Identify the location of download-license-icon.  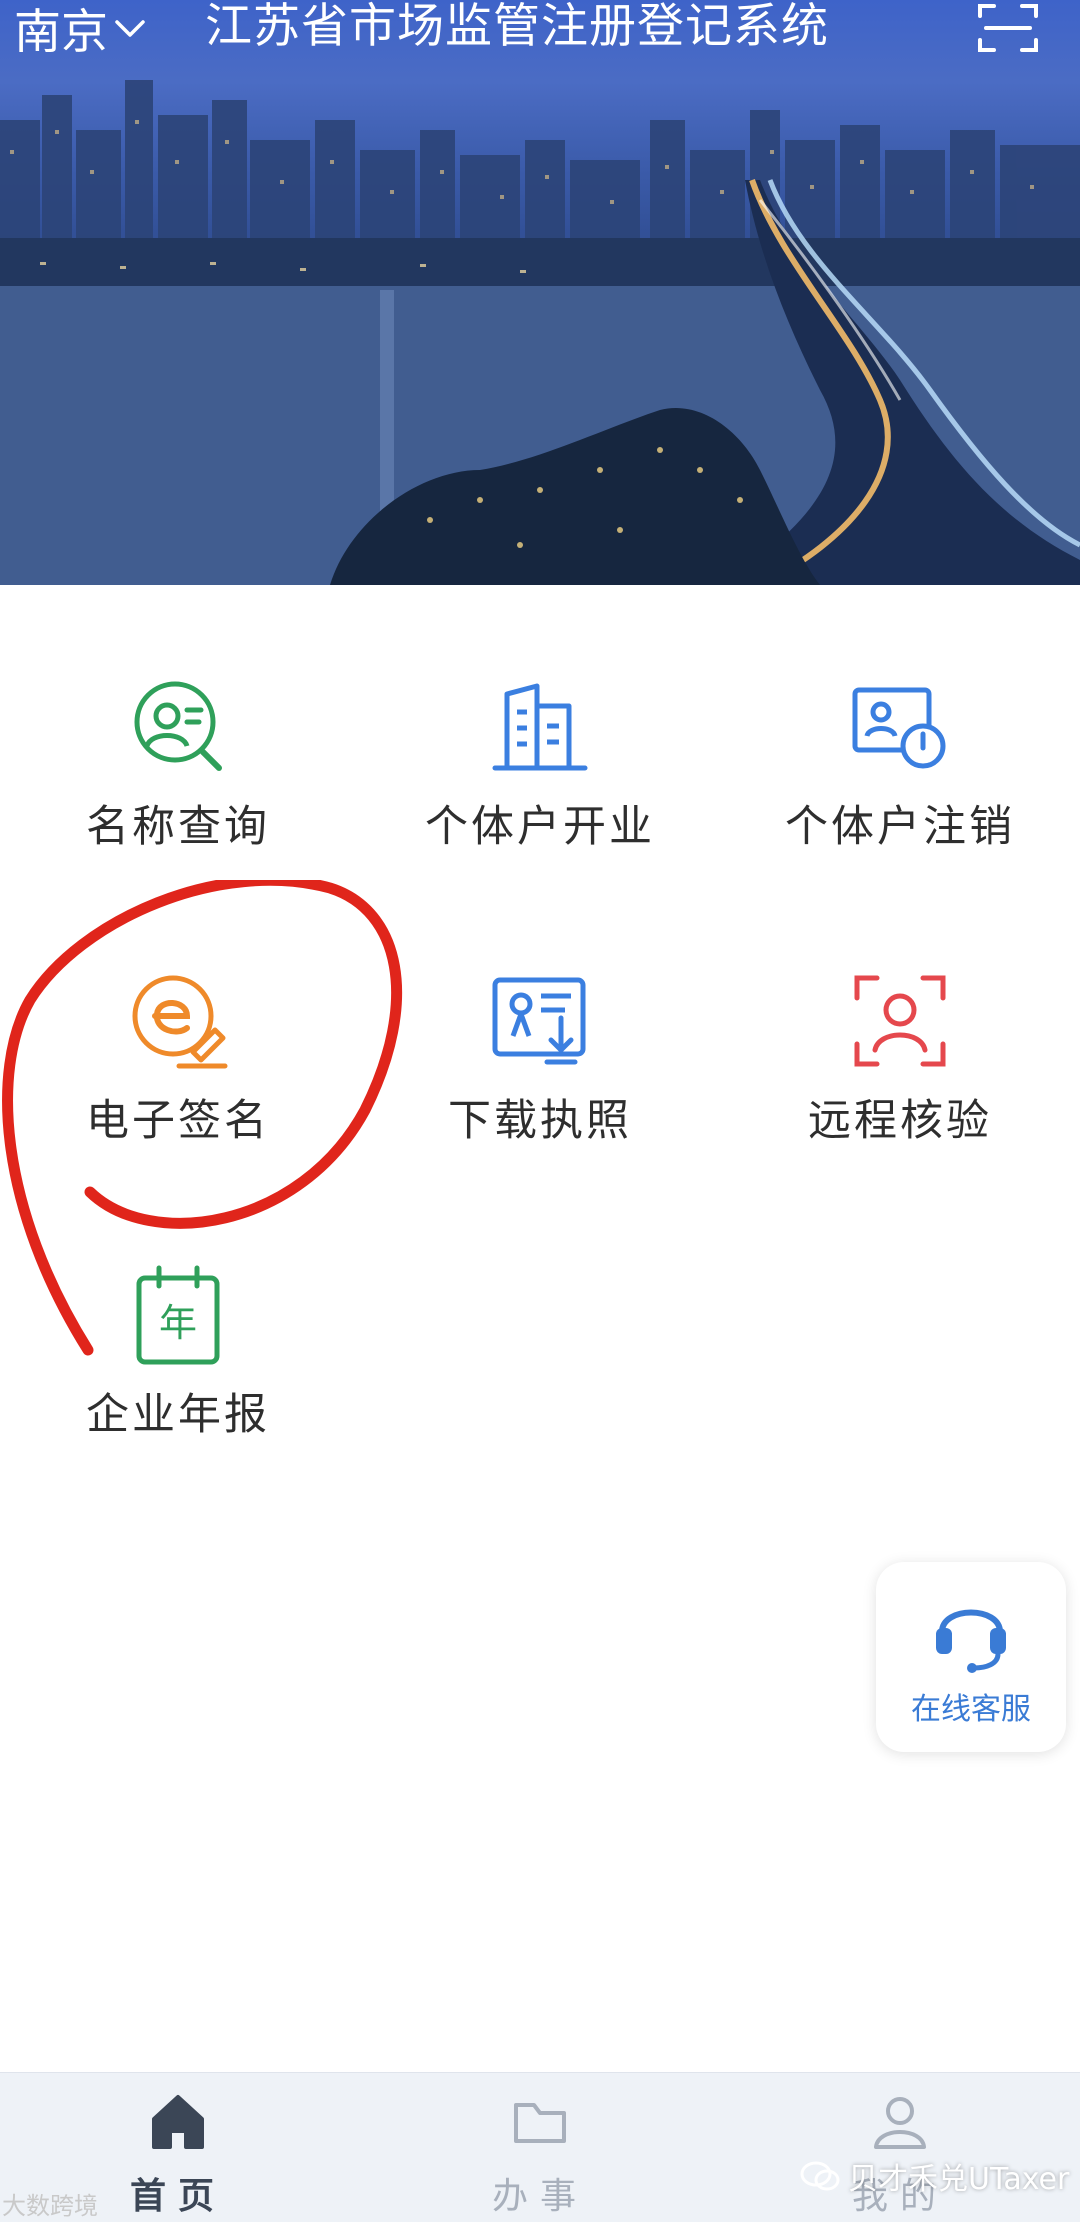
(539, 1021).